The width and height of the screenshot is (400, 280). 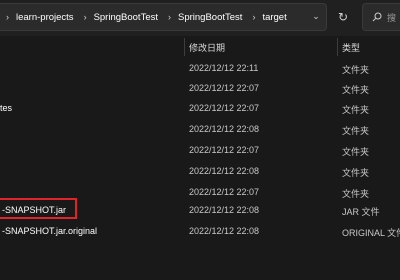 I want to click on refresh-icon: ↻, so click(x=343, y=17).